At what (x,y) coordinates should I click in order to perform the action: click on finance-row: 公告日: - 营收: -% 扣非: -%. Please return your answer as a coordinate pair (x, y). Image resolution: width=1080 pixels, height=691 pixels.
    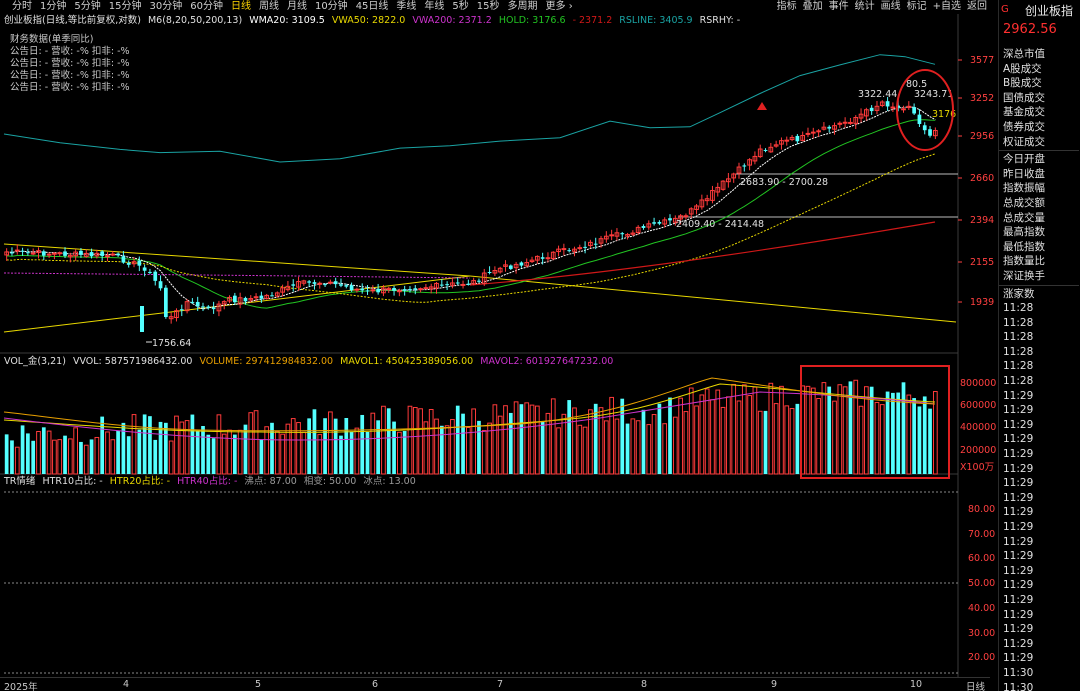
    Looking at the image, I should click on (70, 87).